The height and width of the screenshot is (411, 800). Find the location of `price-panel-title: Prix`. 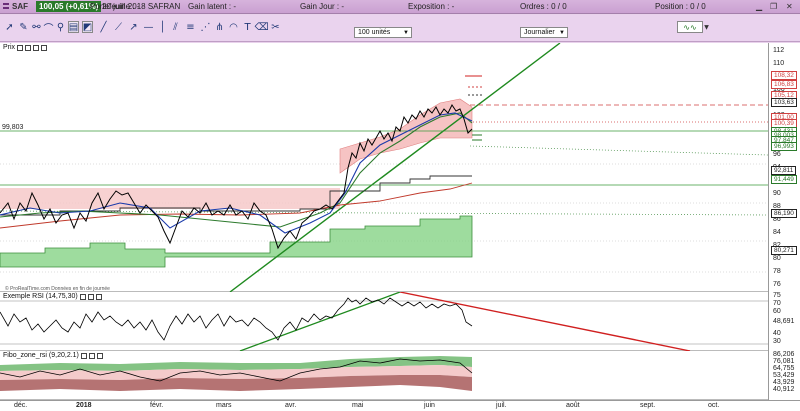

price-panel-title: Prix is located at coordinates (25, 47).